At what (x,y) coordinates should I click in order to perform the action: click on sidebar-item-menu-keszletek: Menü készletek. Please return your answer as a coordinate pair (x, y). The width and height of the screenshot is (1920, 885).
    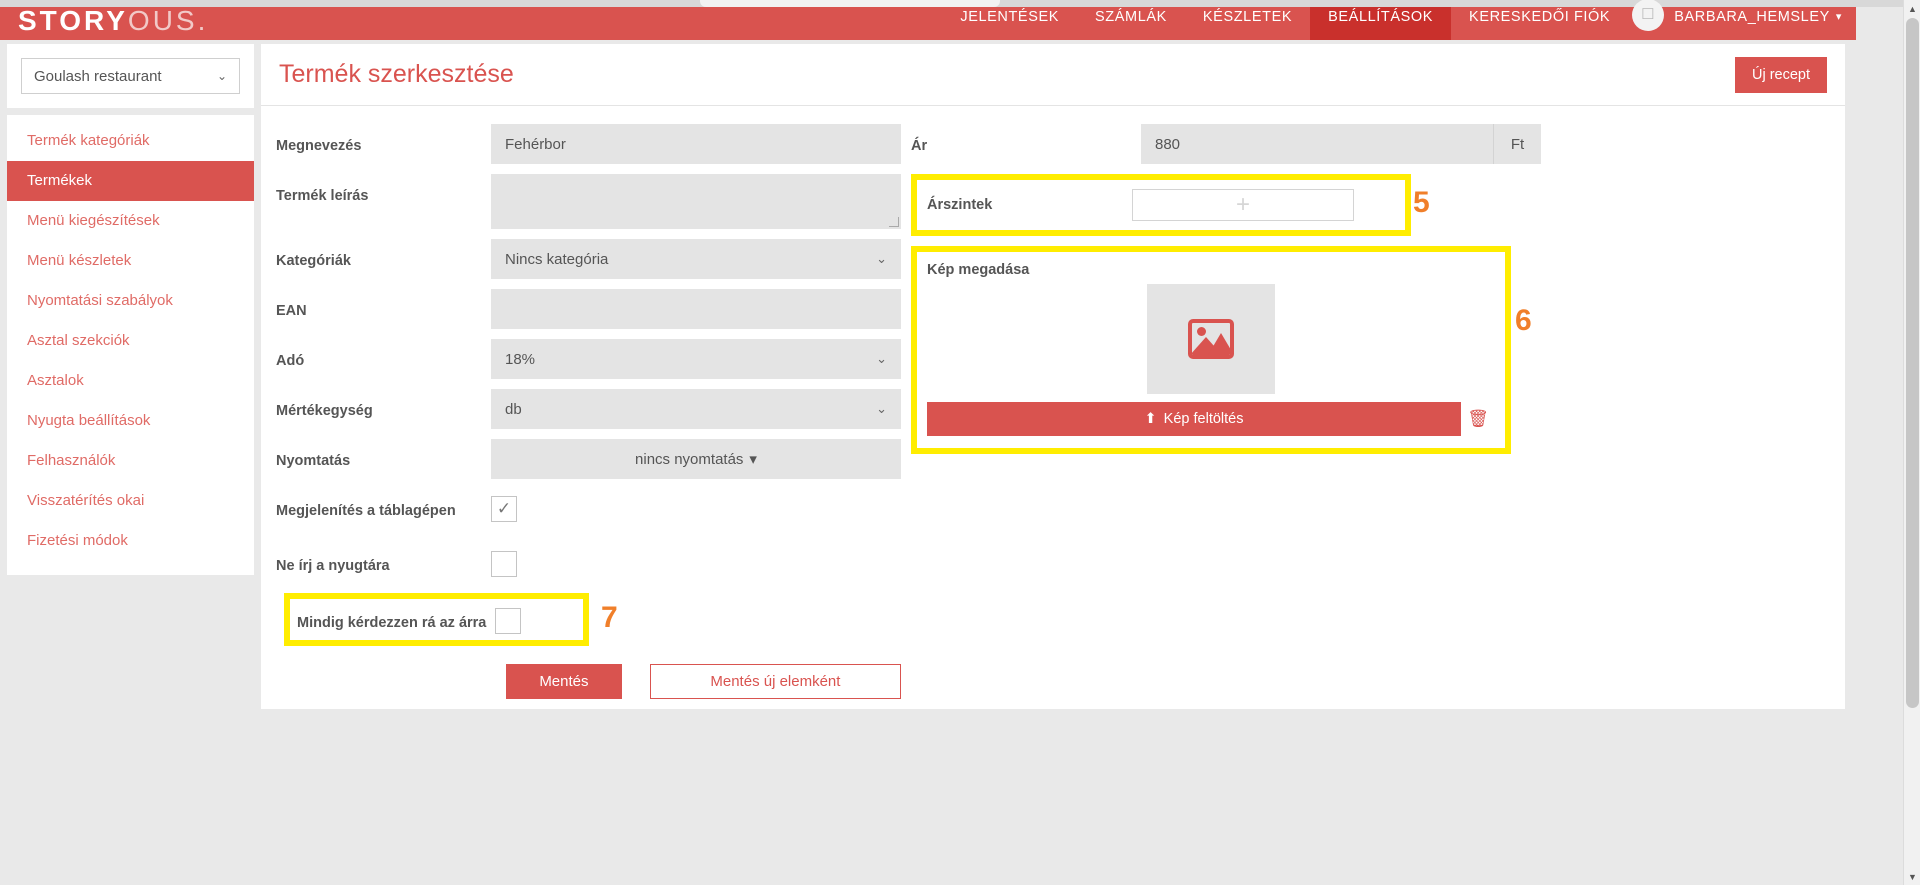
    Looking at the image, I should click on (130, 261).